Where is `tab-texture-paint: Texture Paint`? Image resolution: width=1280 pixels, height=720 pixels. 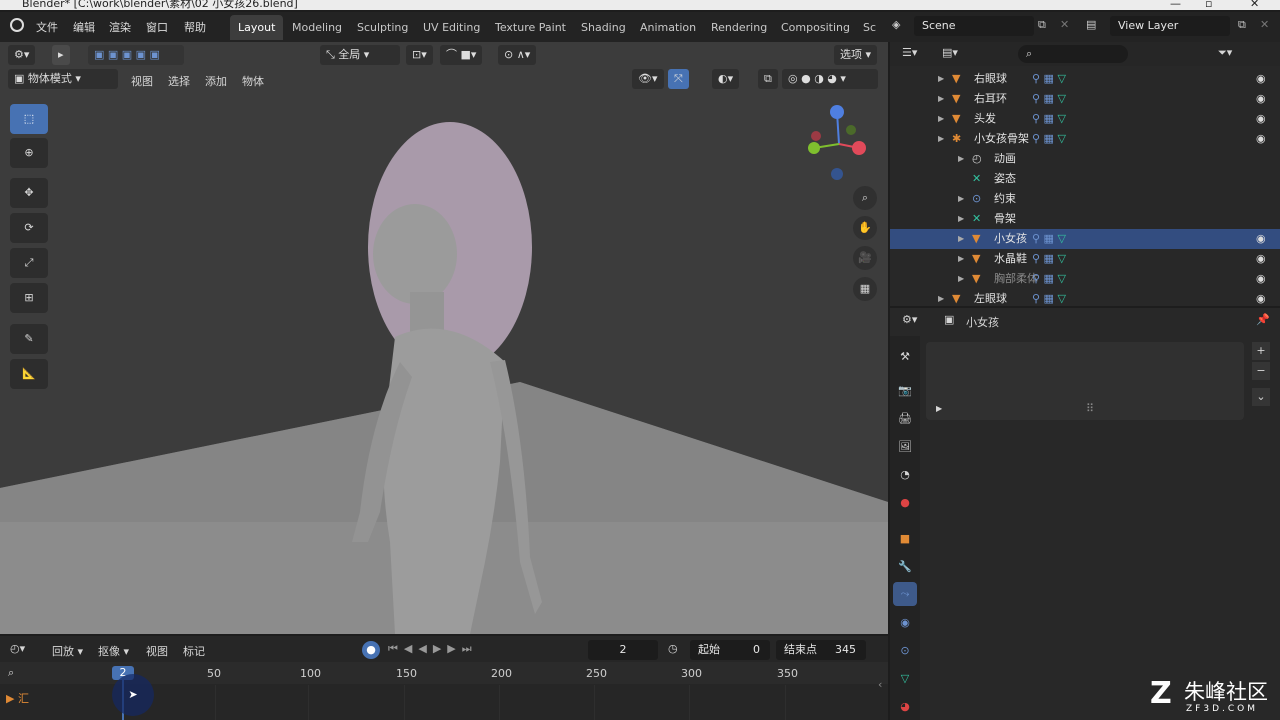
tab-texture-paint: Texture Paint is located at coordinates (530, 27).